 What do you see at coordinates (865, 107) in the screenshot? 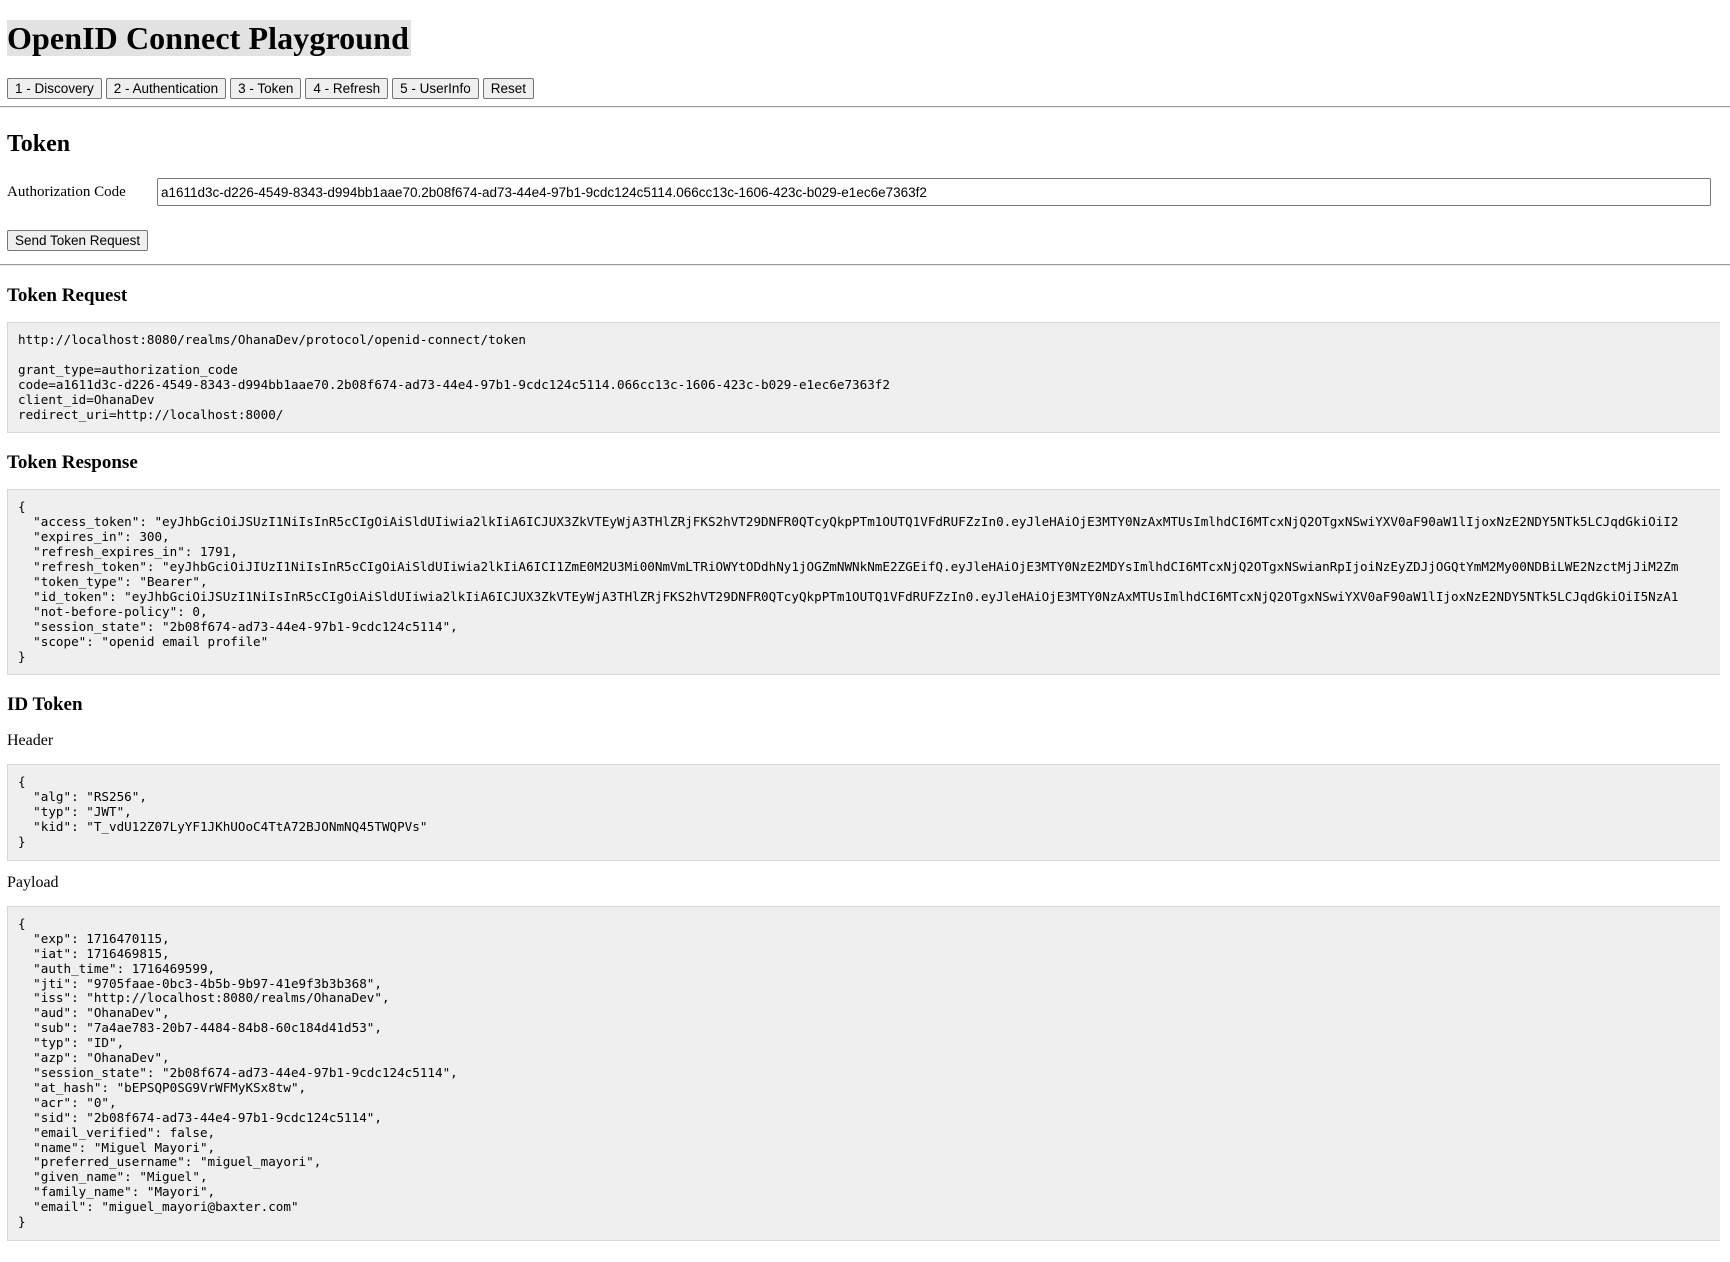
I see `nav-divider` at bounding box center [865, 107].